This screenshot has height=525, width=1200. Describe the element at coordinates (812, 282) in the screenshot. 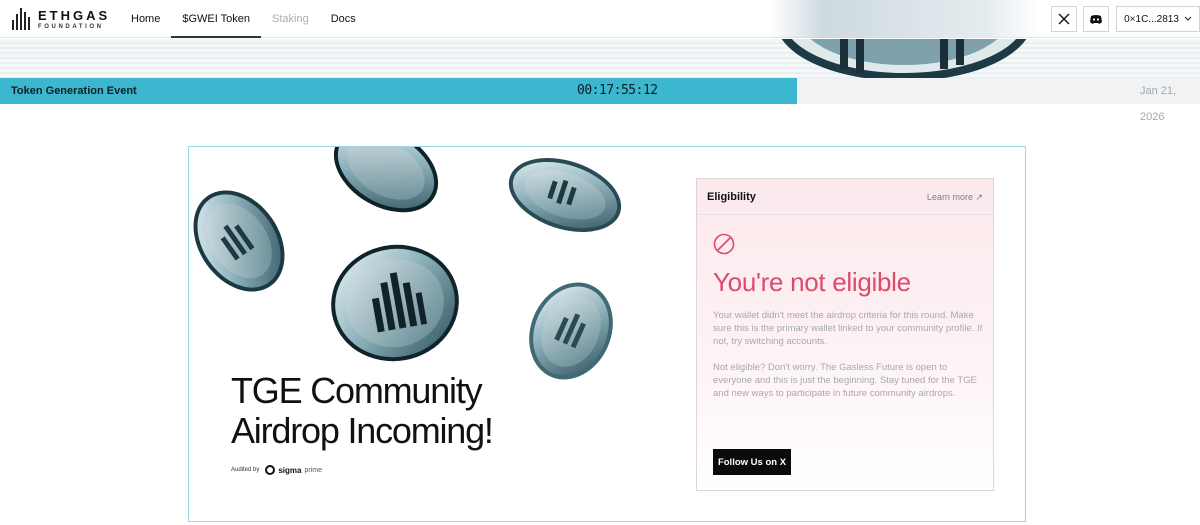

I see `not-eligible-heading: You're not eligible` at that location.